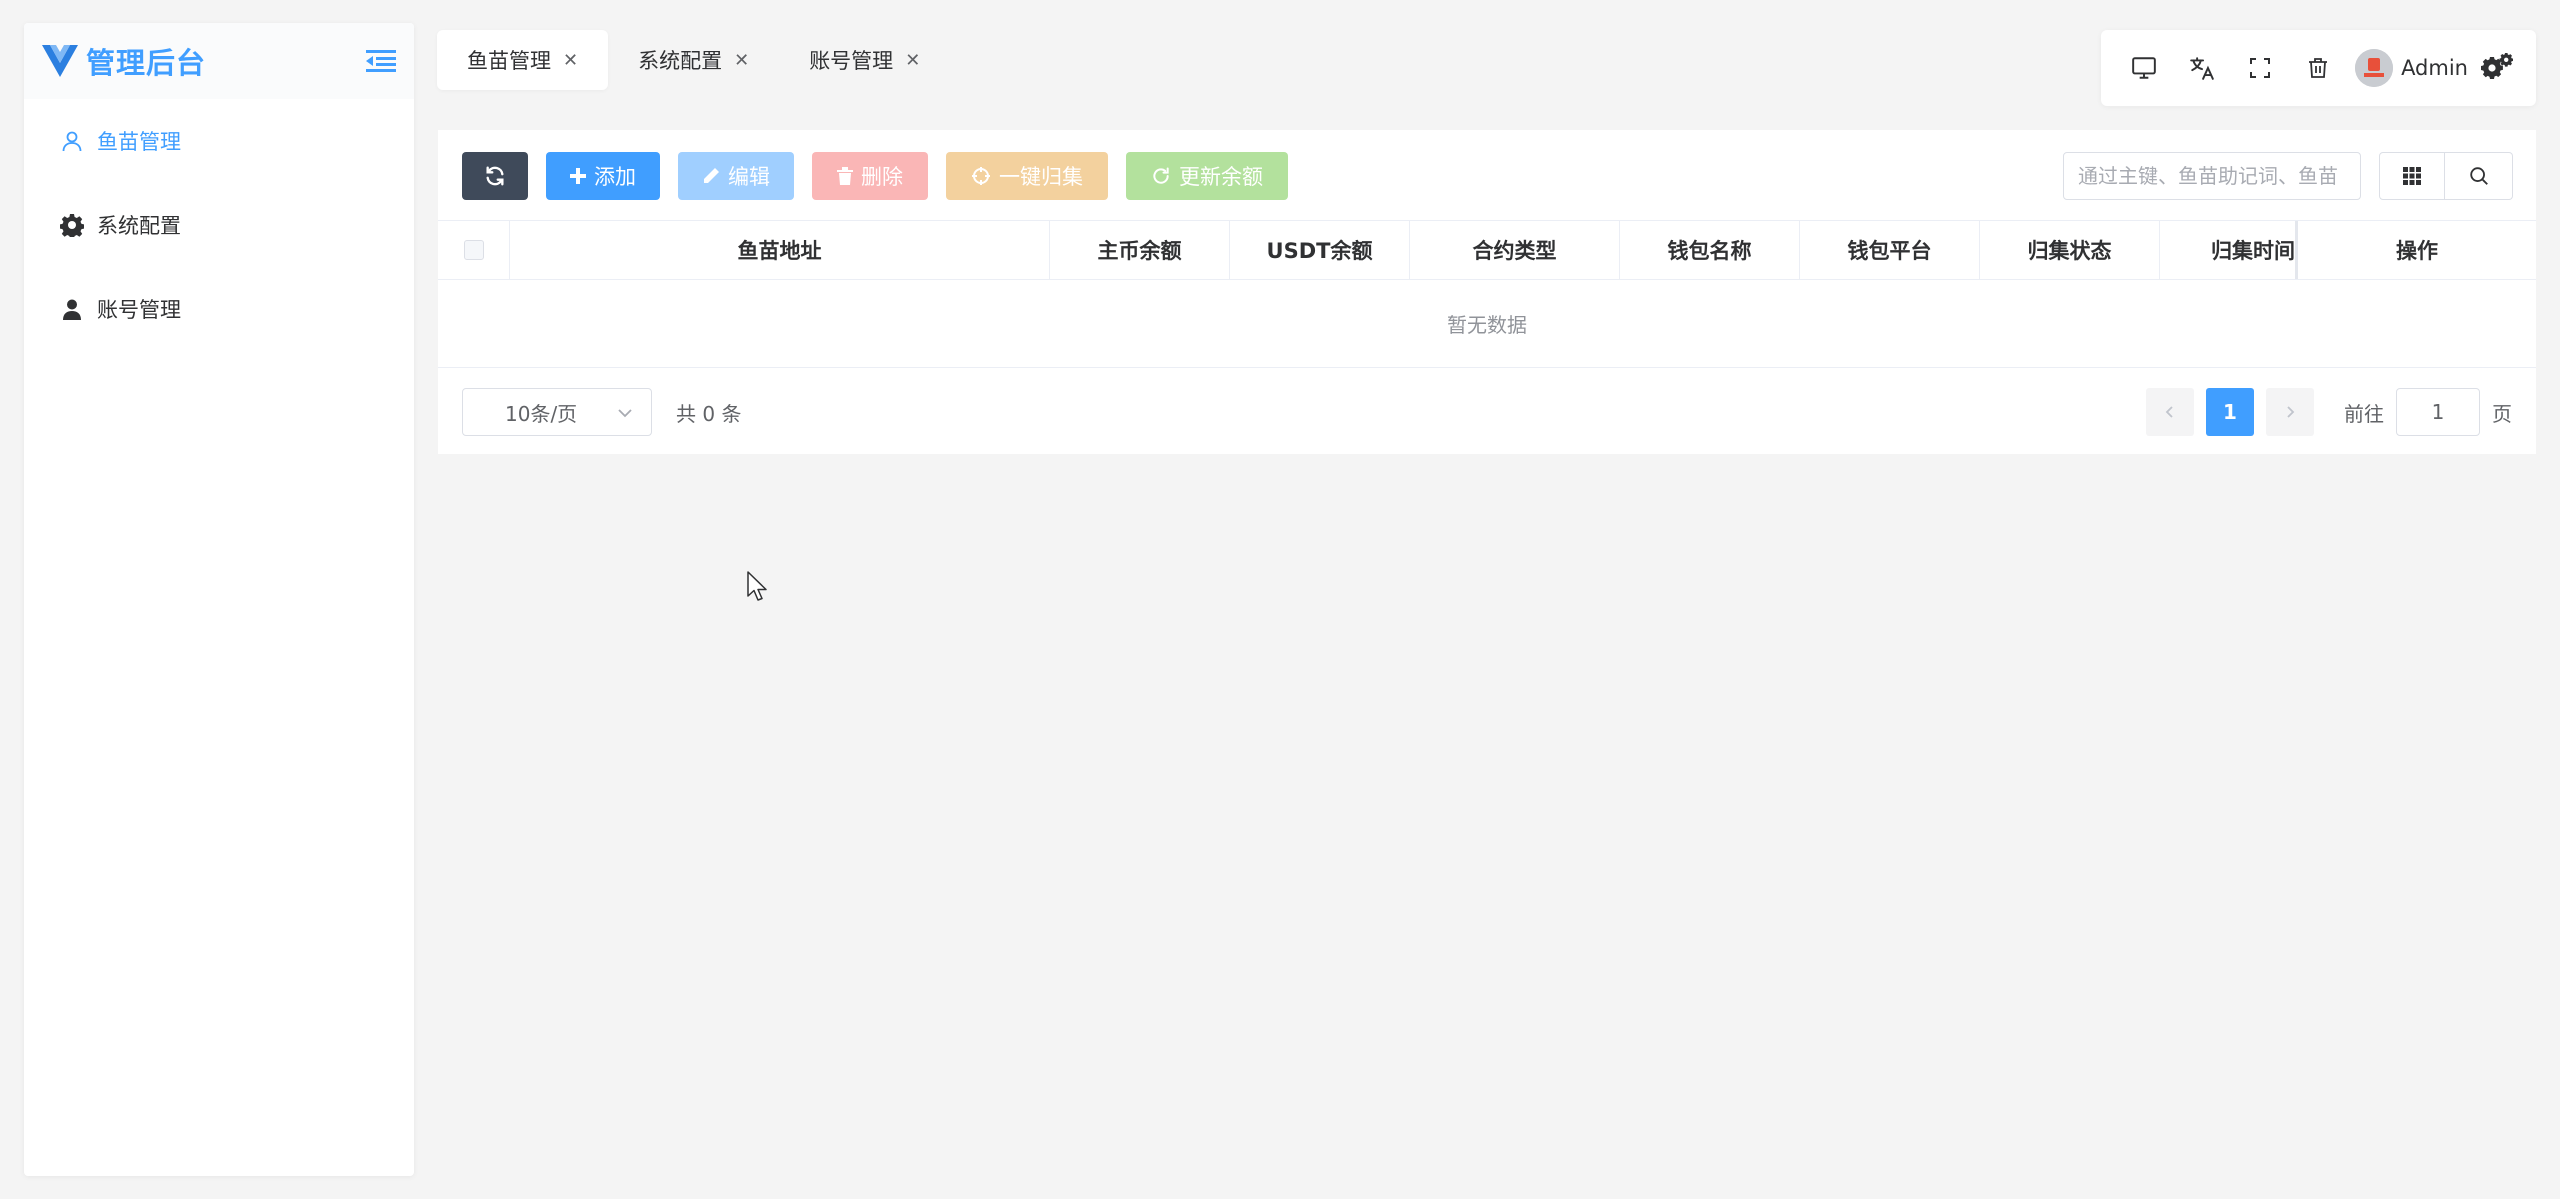 This screenshot has height=1199, width=2560. I want to click on update-balance-button: 更新余额, so click(1207, 176).